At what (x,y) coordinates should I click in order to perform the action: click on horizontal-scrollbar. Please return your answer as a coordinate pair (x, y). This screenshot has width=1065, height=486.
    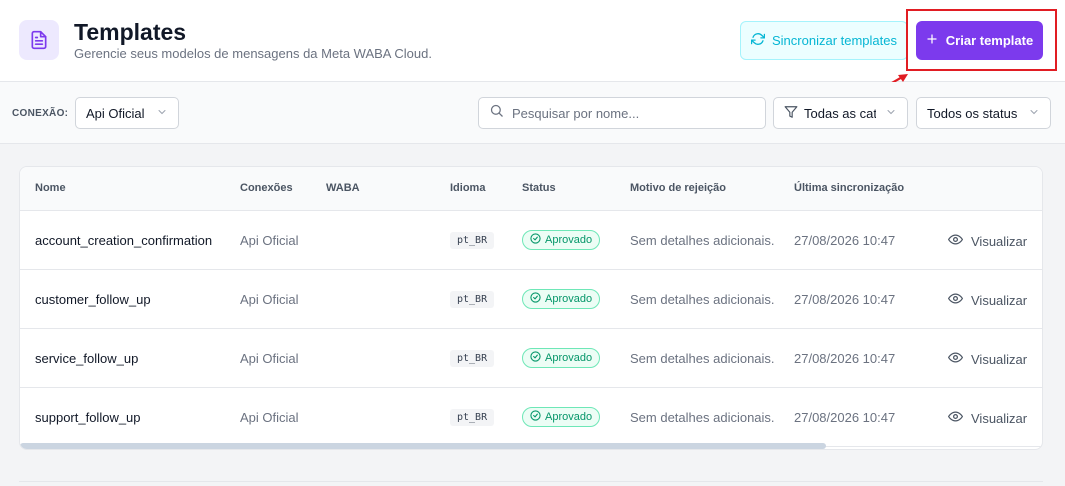
    Looking at the image, I should click on (423, 446).